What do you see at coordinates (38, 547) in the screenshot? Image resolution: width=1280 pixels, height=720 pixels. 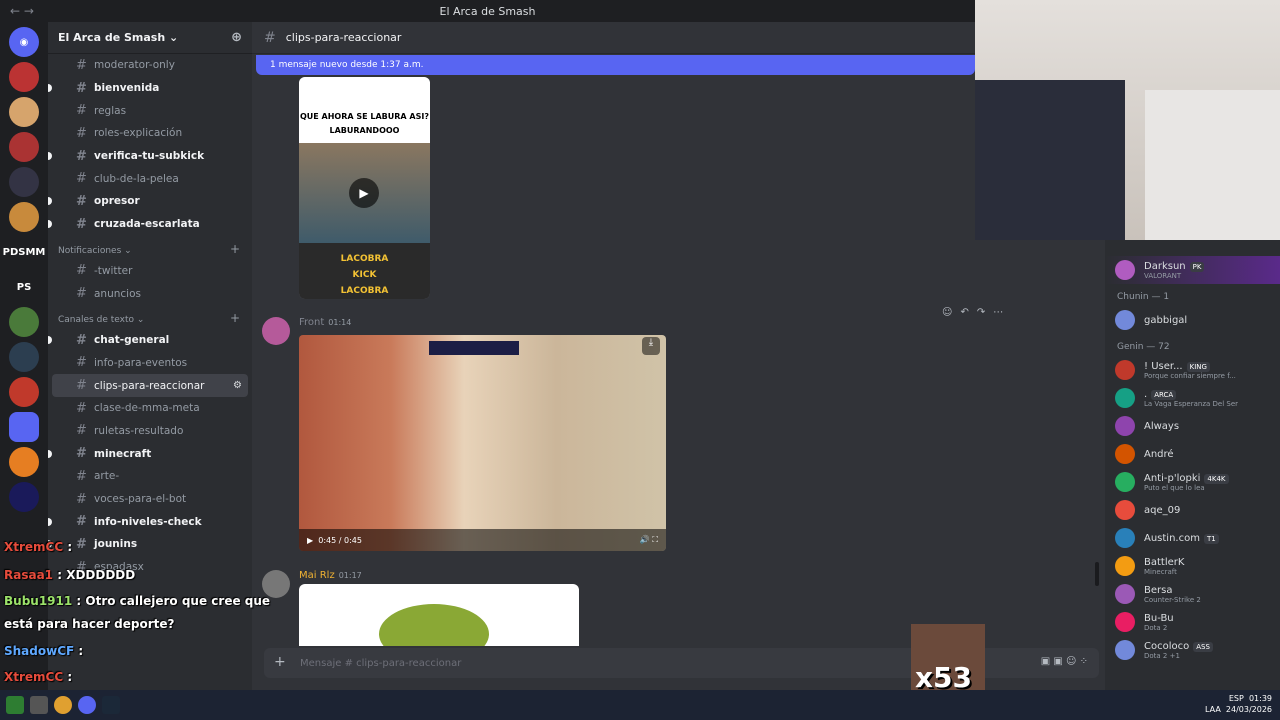 I see `chat-line: XtremCC :` at bounding box center [38, 547].